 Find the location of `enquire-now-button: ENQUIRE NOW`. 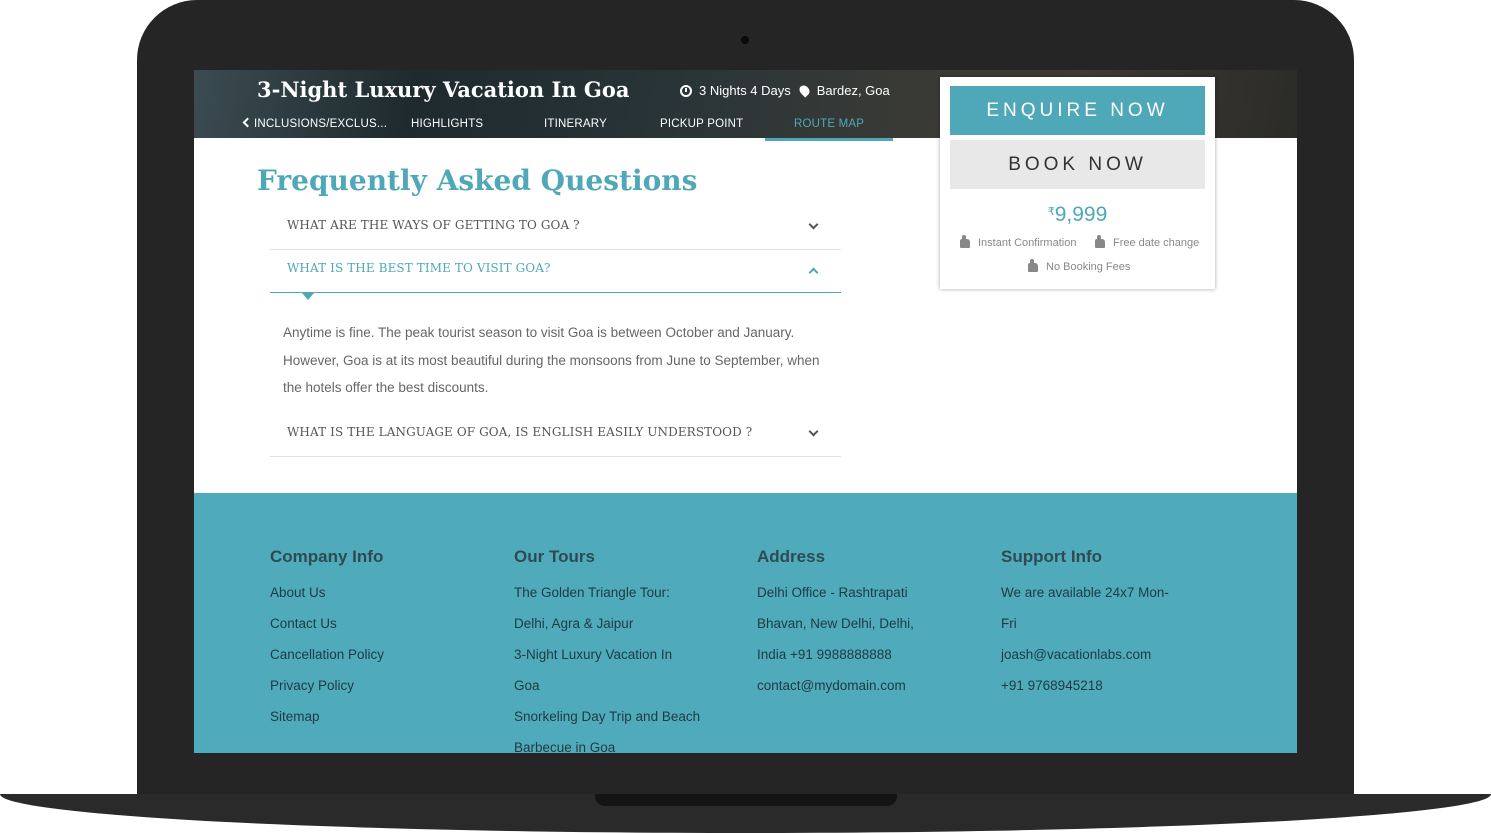

enquire-now-button: ENQUIRE NOW is located at coordinates (1077, 110).